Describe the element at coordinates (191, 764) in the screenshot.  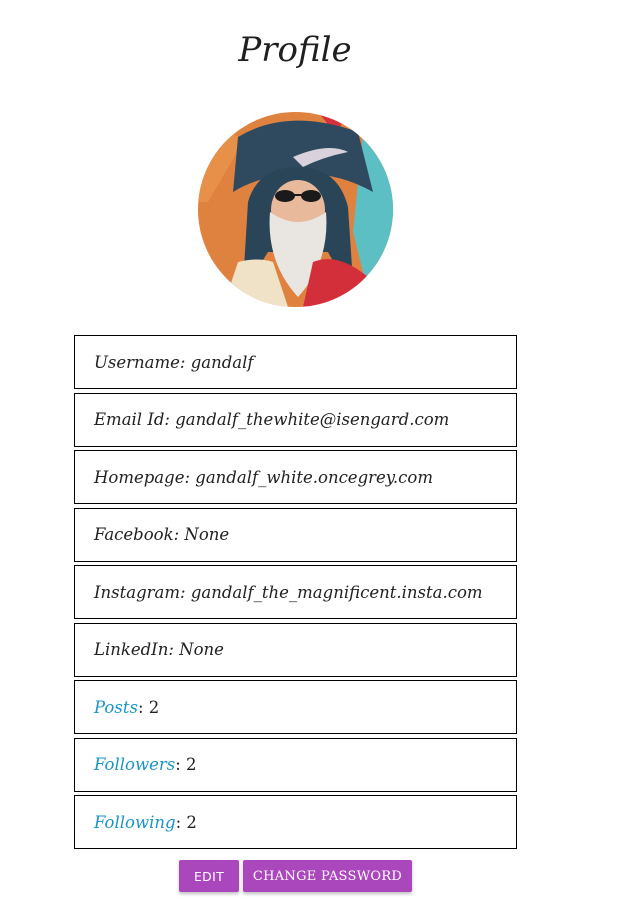
I see `followers-count: 2` at that location.